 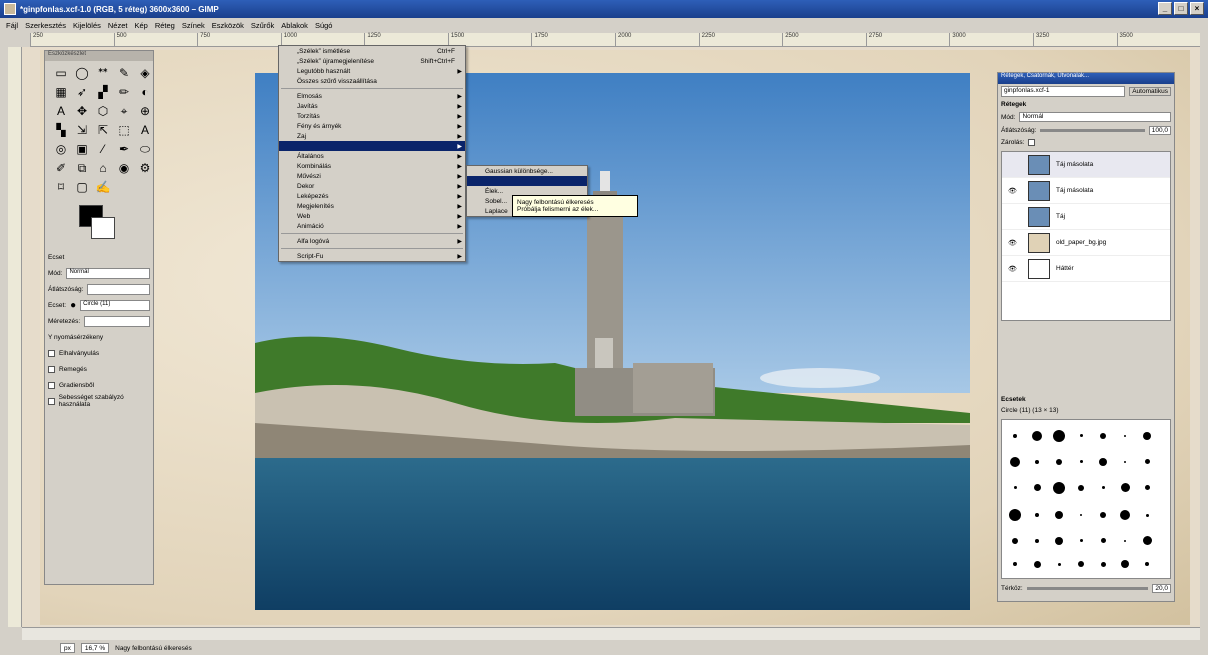 I want to click on filters-menu-item: Leképezés ▶, so click(x=372, y=196).